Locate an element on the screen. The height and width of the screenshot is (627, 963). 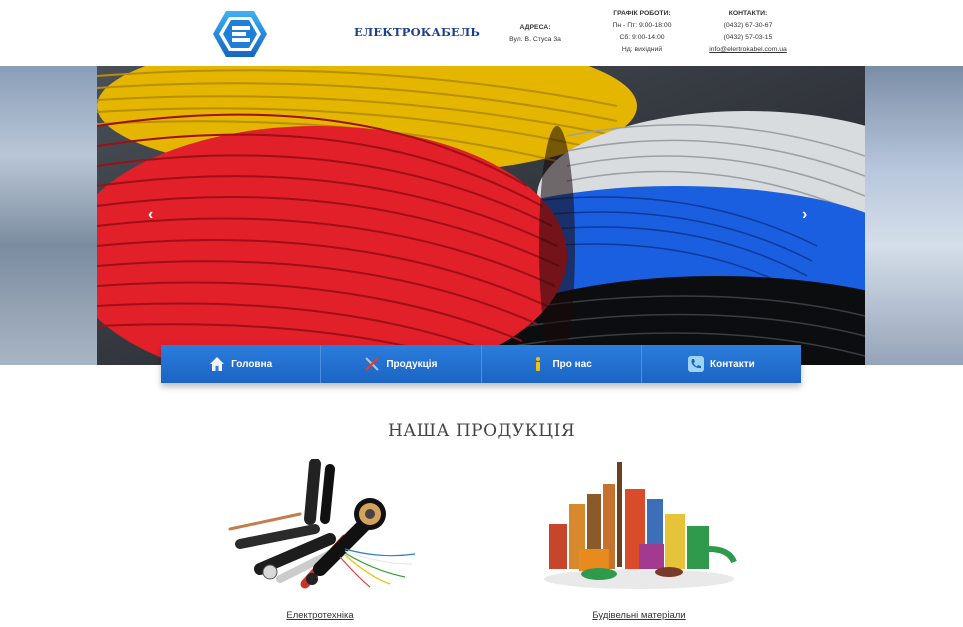
address-line: Вул. В. Стуса 3а is located at coordinates (535, 39).